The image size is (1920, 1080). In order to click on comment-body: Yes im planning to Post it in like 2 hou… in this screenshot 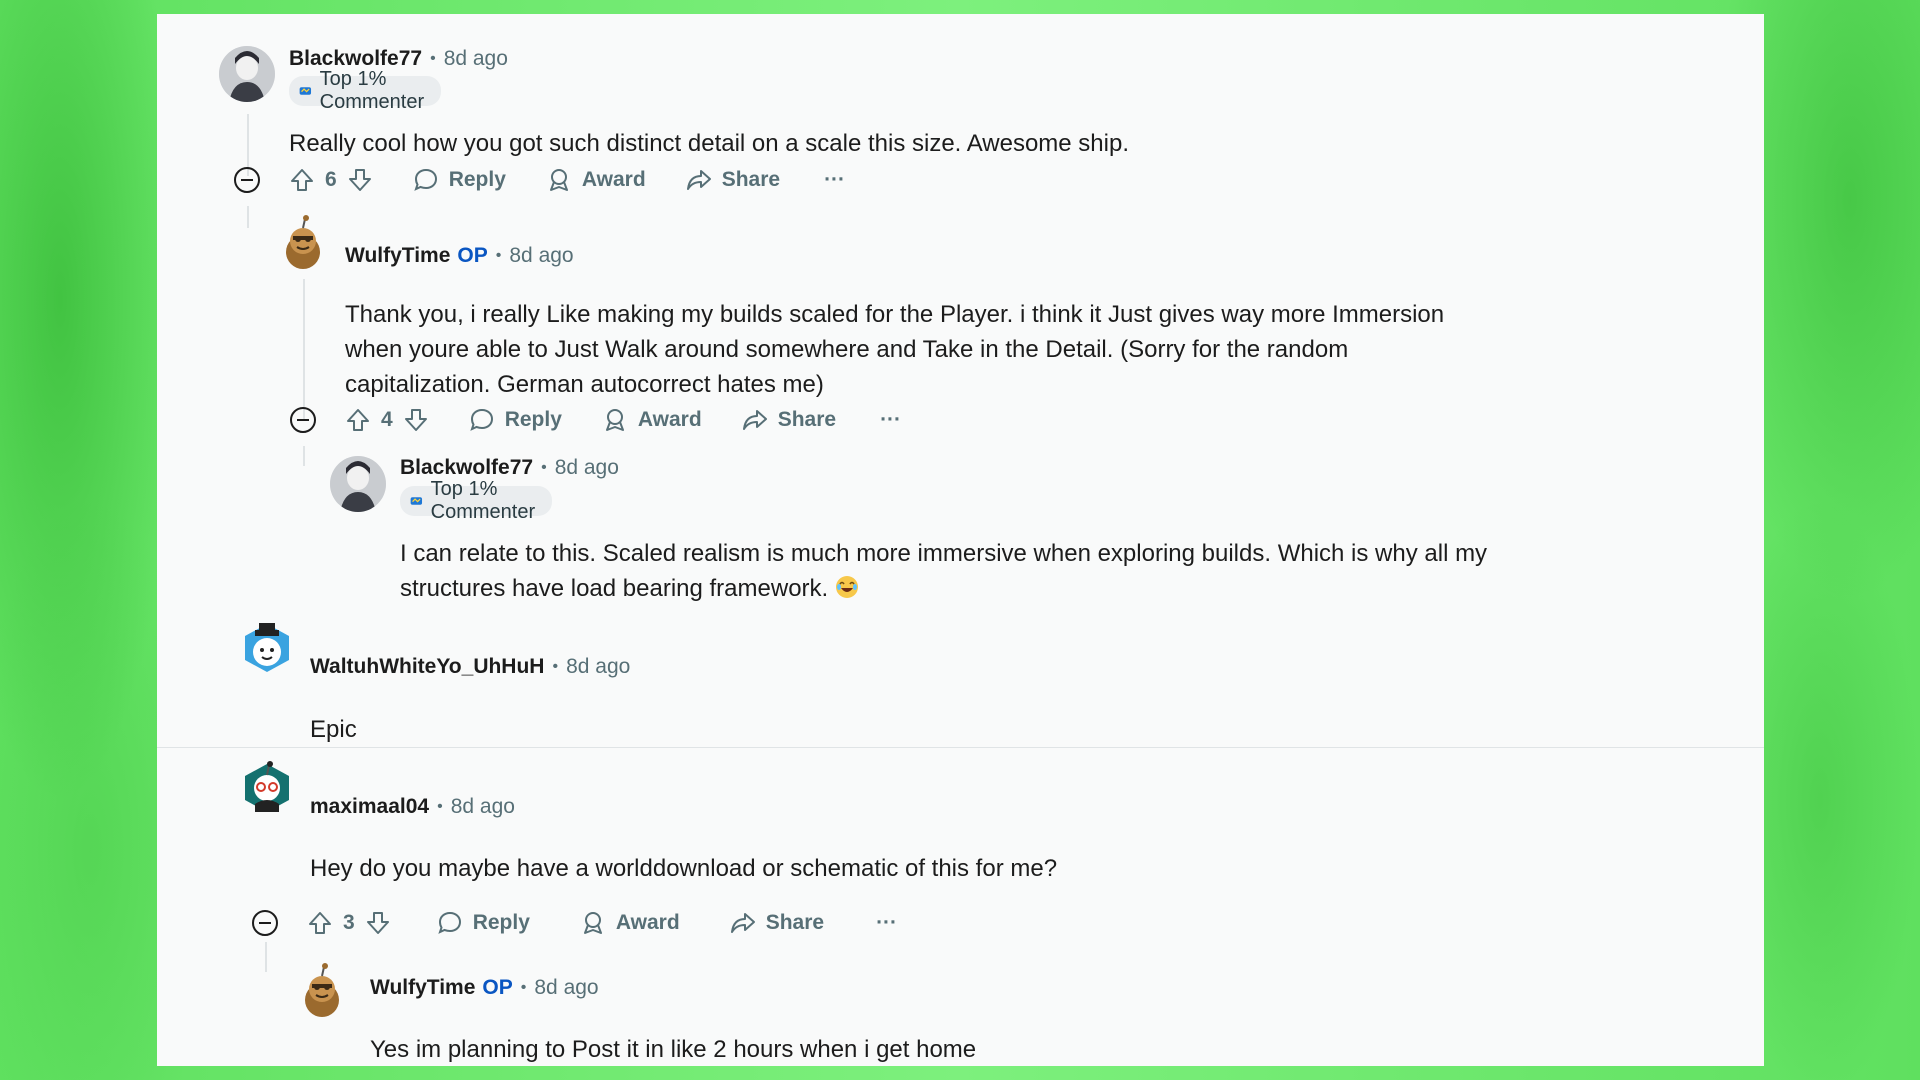, I will do `click(673, 1049)`.